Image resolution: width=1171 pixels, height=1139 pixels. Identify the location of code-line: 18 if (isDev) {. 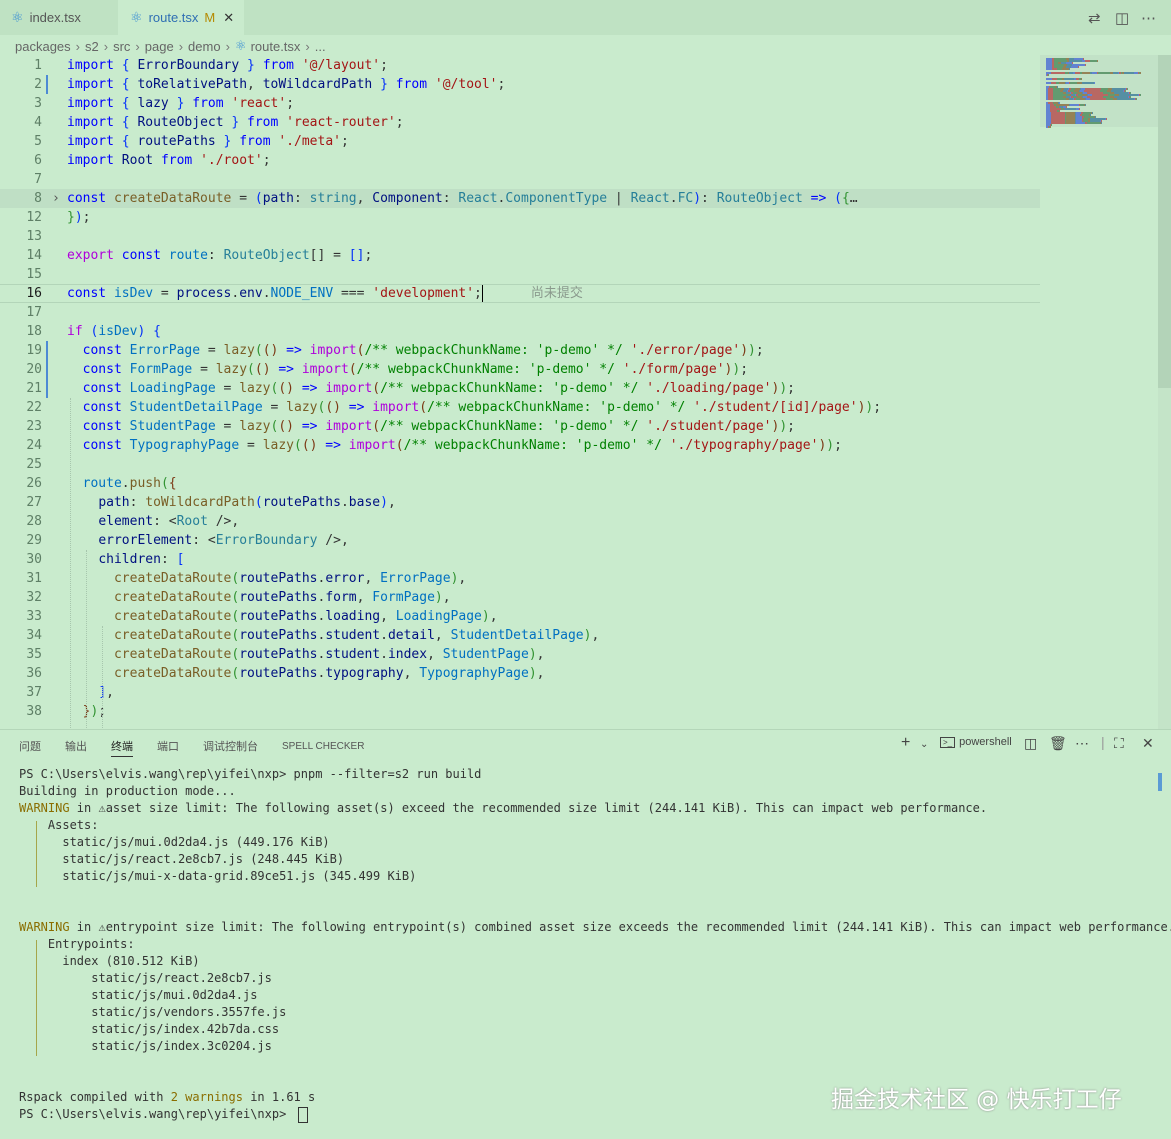
(520, 331).